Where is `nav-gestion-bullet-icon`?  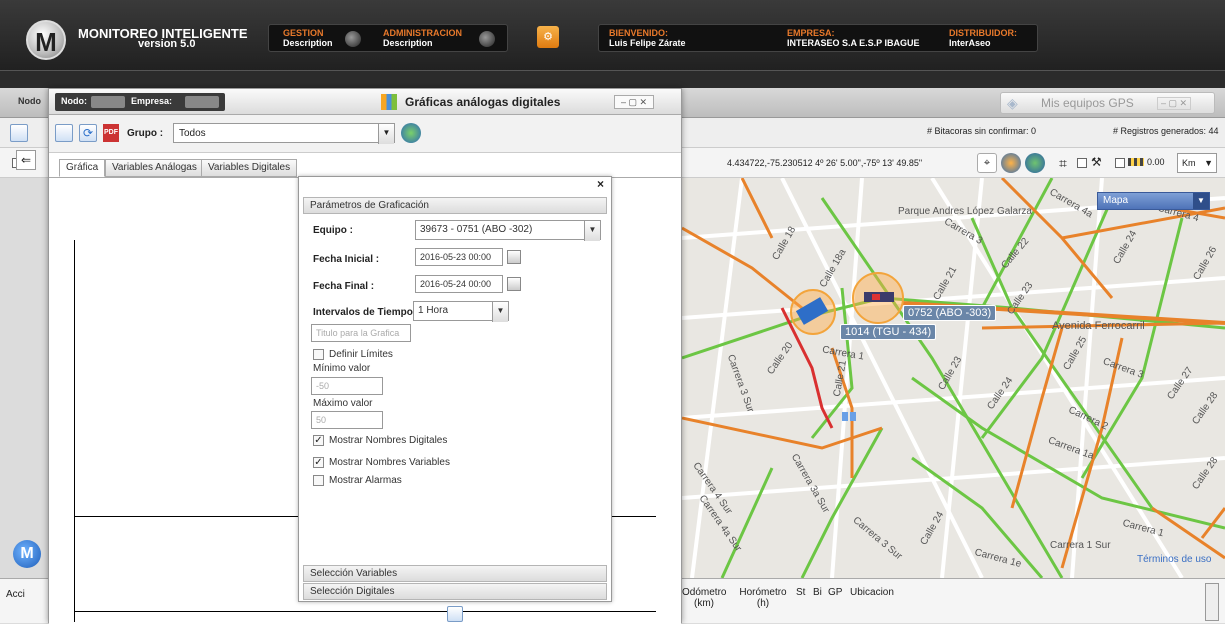 nav-gestion-bullet-icon is located at coordinates (353, 39).